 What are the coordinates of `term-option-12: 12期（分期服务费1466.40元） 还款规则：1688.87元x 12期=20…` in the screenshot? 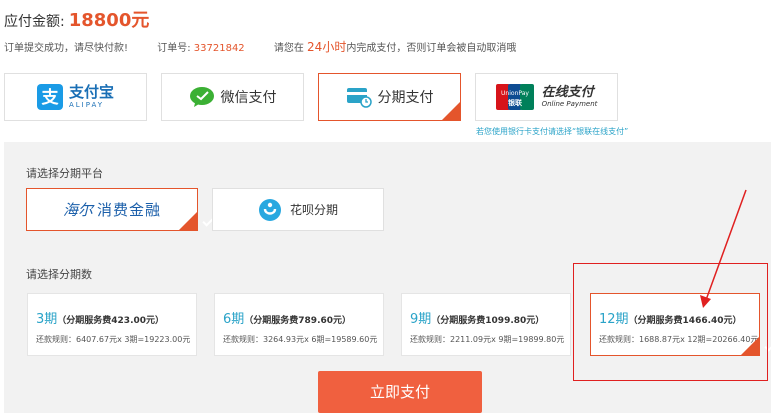 It's located at (675, 324).